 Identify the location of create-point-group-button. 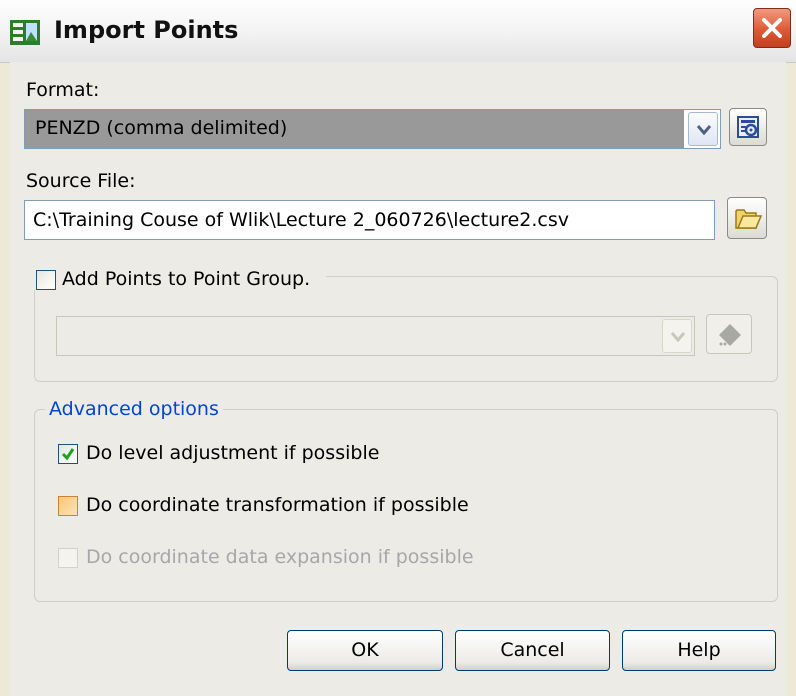
(729, 334).